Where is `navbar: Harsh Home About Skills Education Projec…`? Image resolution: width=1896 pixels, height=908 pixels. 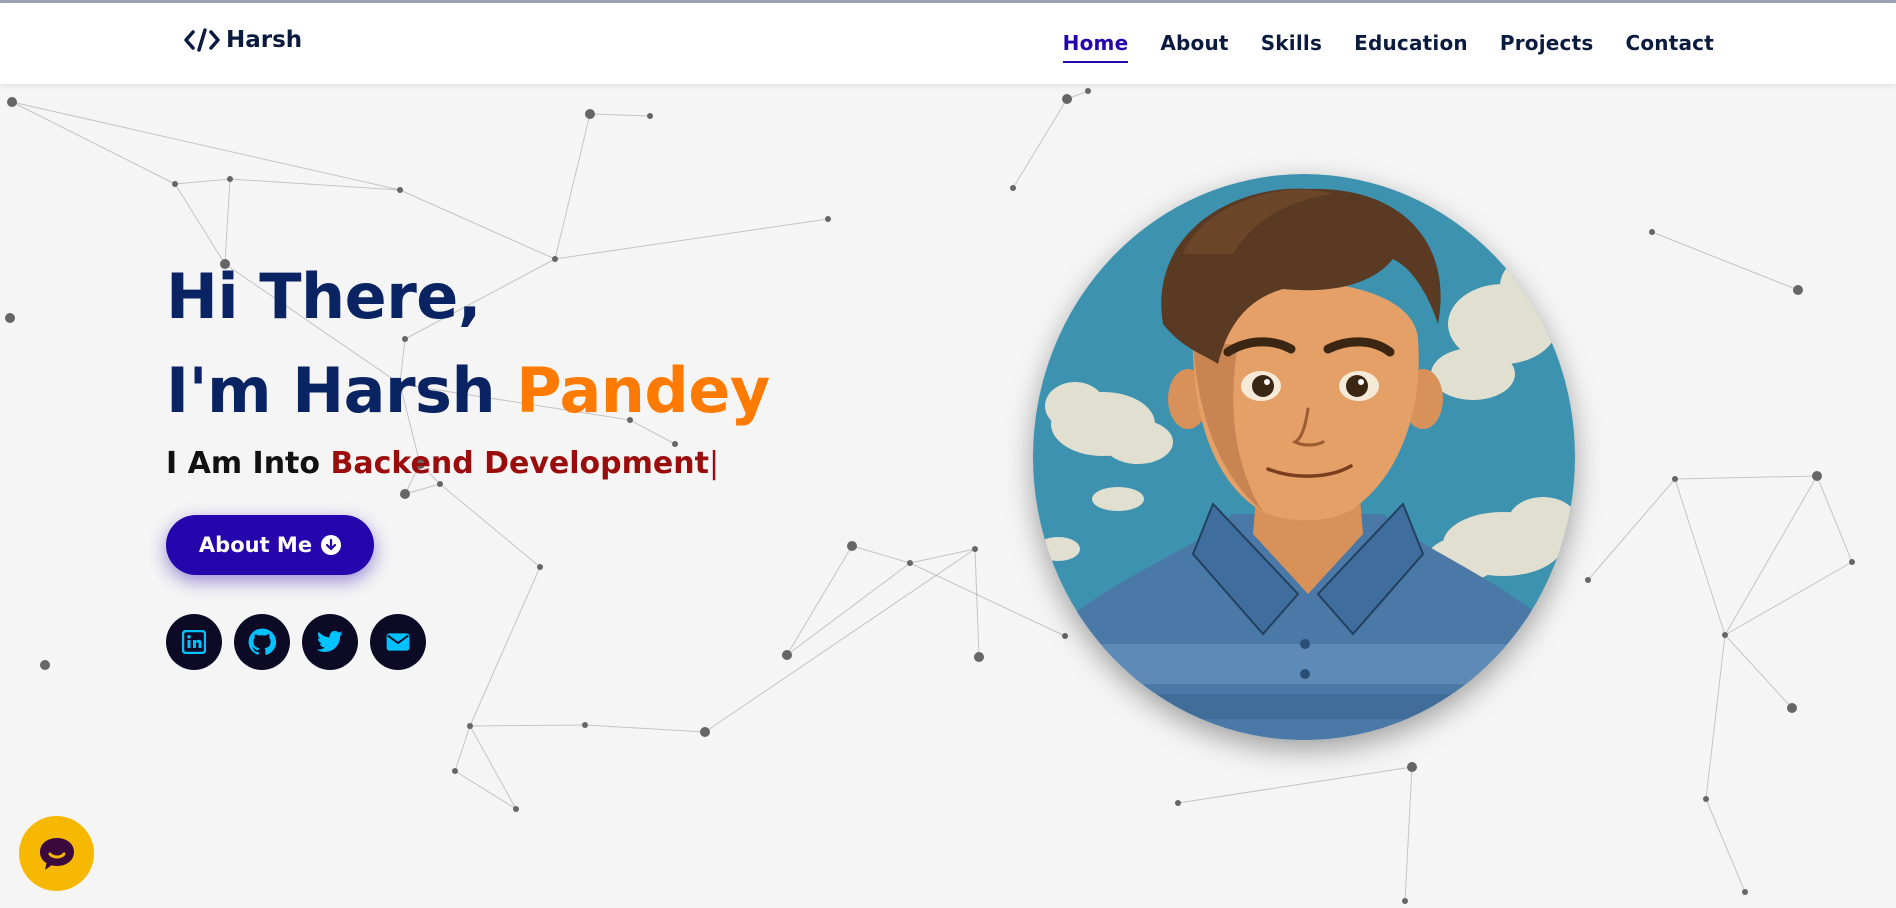 navbar: Harsh Home About Skills Education Projec… is located at coordinates (948, 43).